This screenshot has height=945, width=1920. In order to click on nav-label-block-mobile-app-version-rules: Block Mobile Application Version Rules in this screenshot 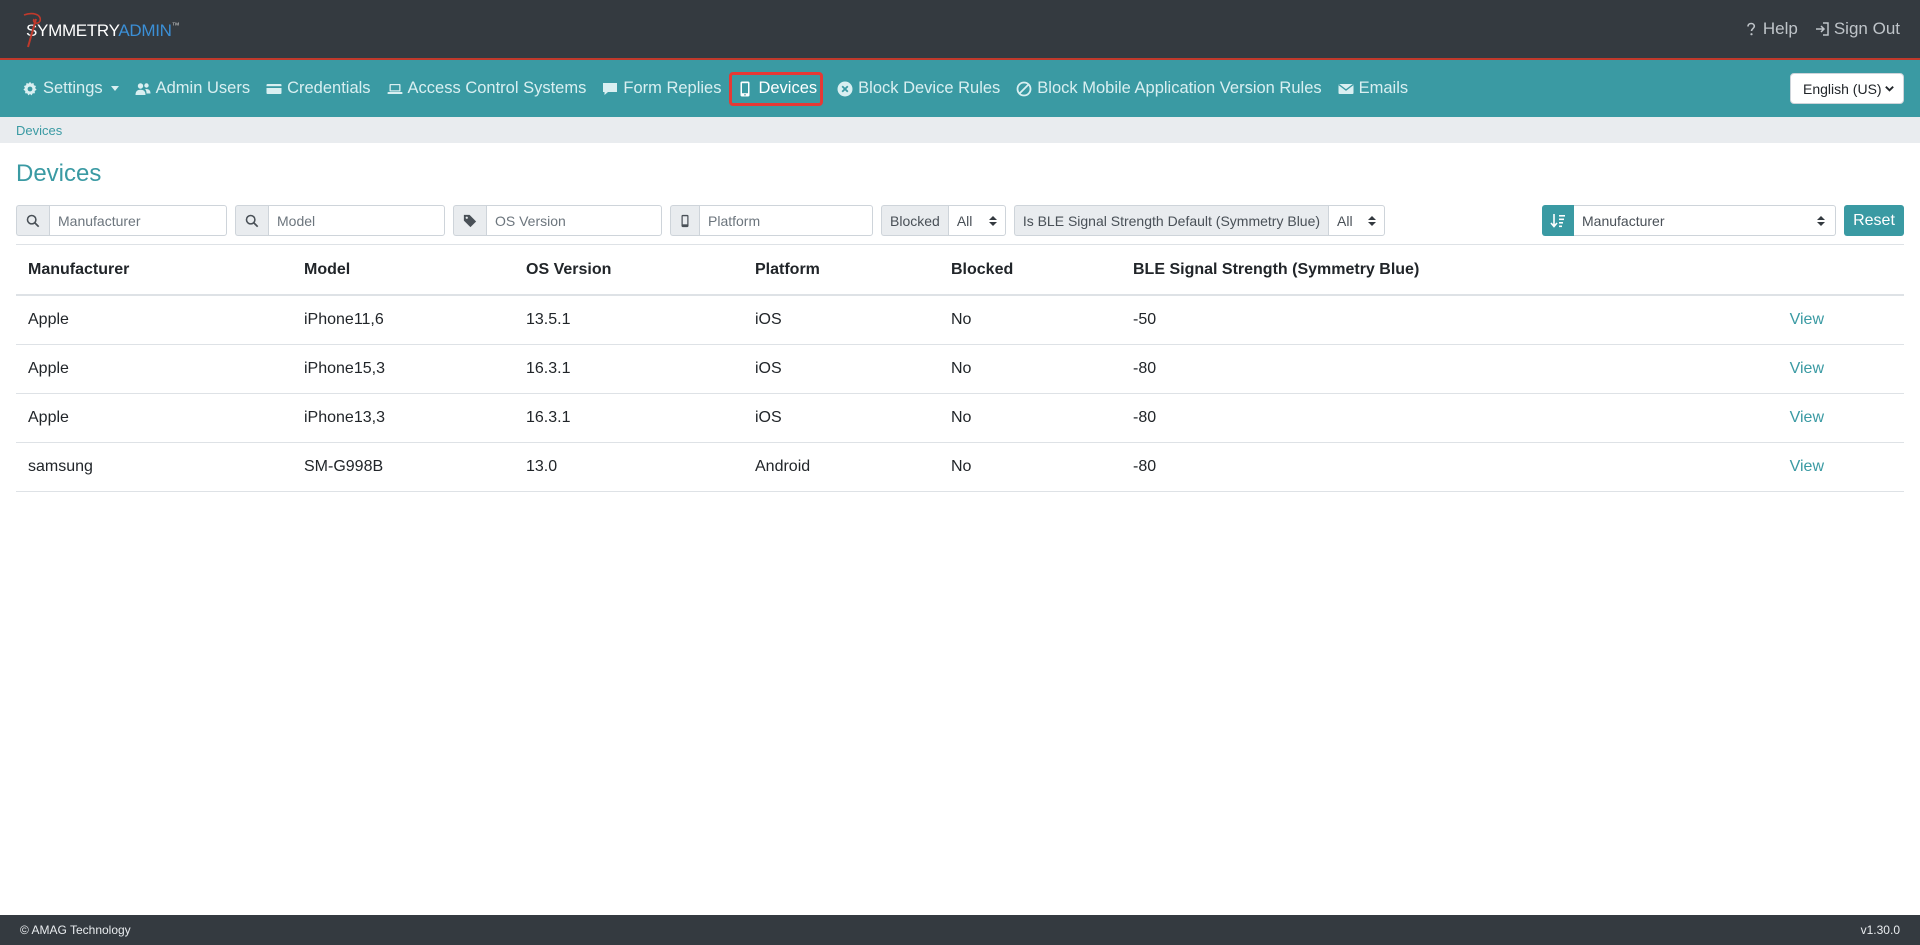, I will do `click(1179, 88)`.